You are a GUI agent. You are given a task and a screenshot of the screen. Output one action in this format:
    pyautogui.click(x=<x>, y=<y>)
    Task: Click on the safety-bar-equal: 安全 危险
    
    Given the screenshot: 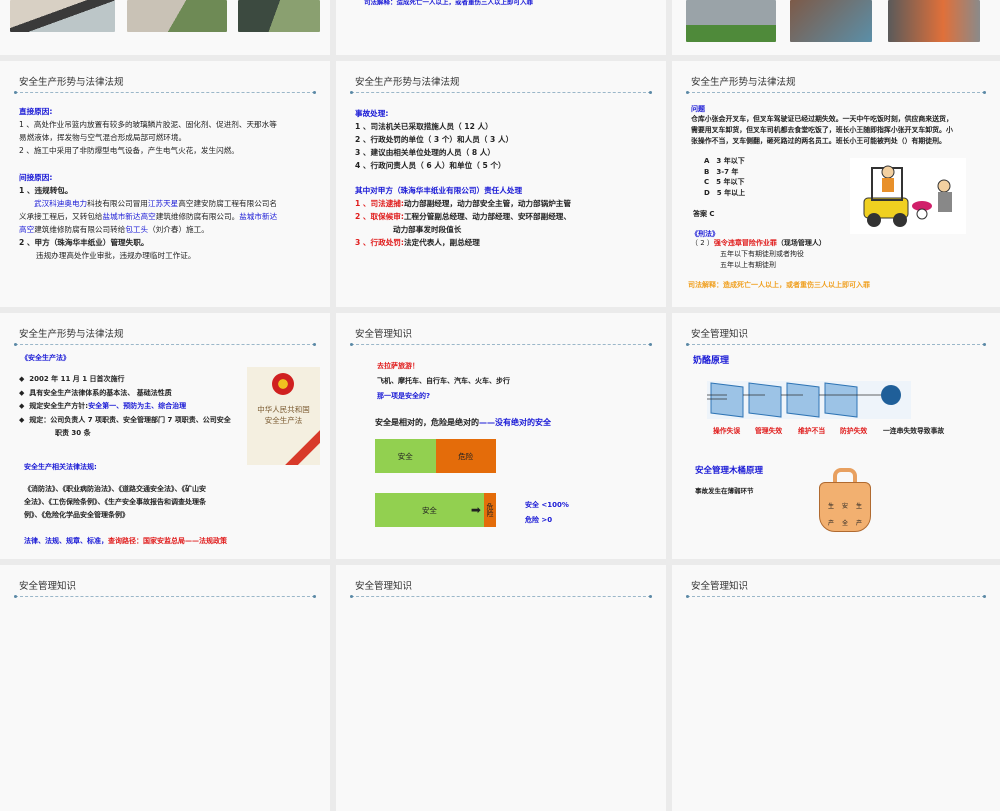 What is the action you would take?
    pyautogui.click(x=435, y=456)
    